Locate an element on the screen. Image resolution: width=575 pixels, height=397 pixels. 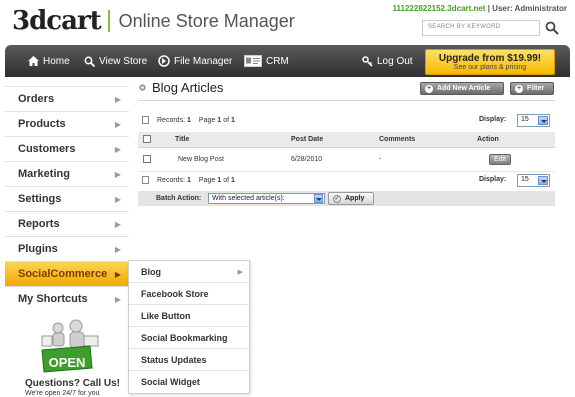
flyout-item-like-button: Like Button is located at coordinates (189, 316).